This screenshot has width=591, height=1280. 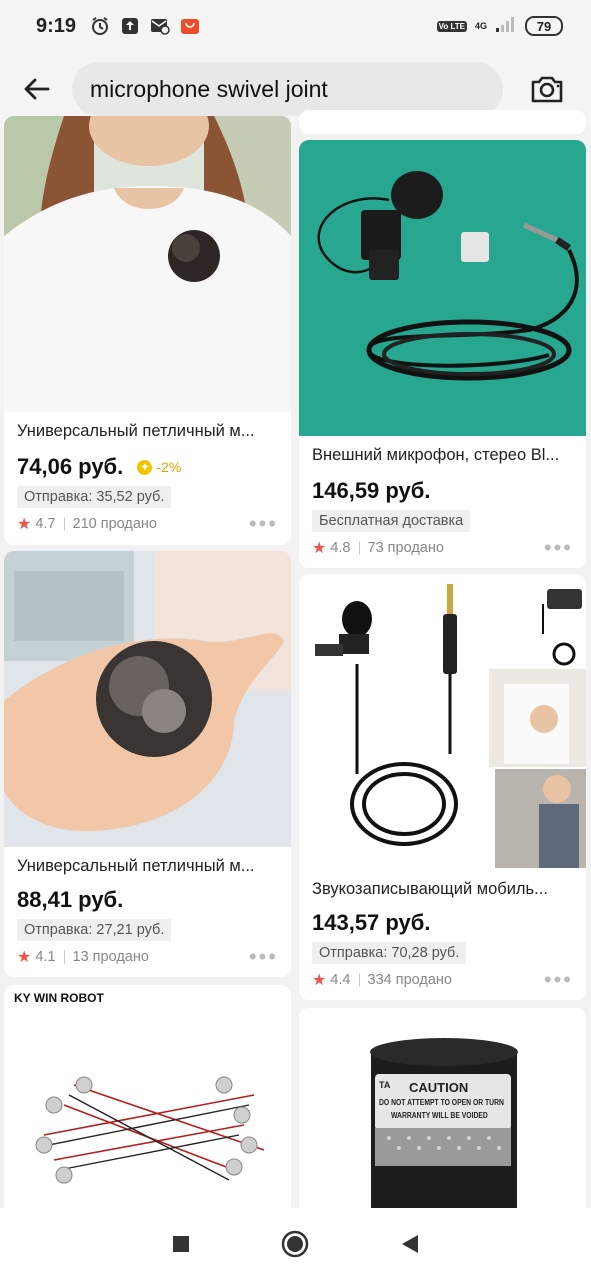 I want to click on back-button, so click(x=36, y=89).